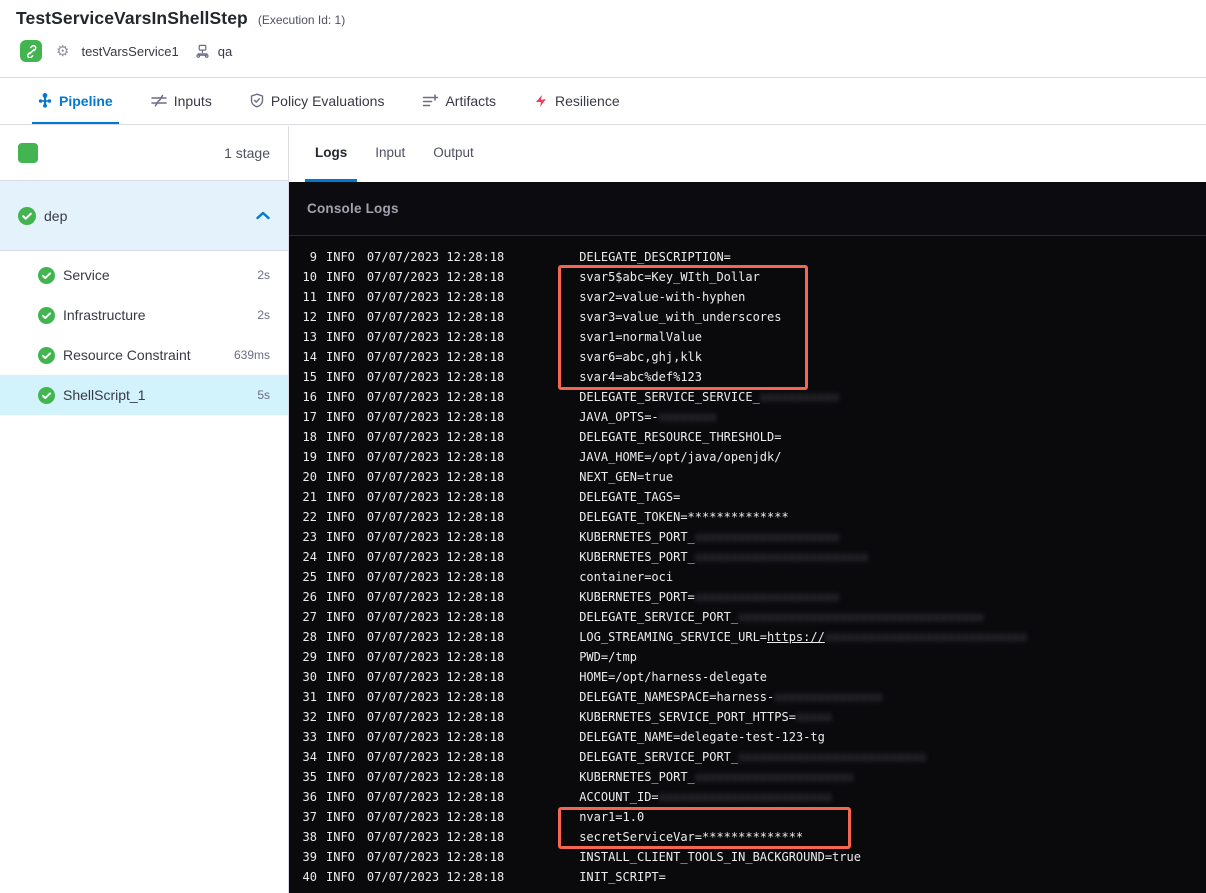 Image resolution: width=1206 pixels, height=893 pixels. I want to click on tab-output: Output, so click(453, 154).